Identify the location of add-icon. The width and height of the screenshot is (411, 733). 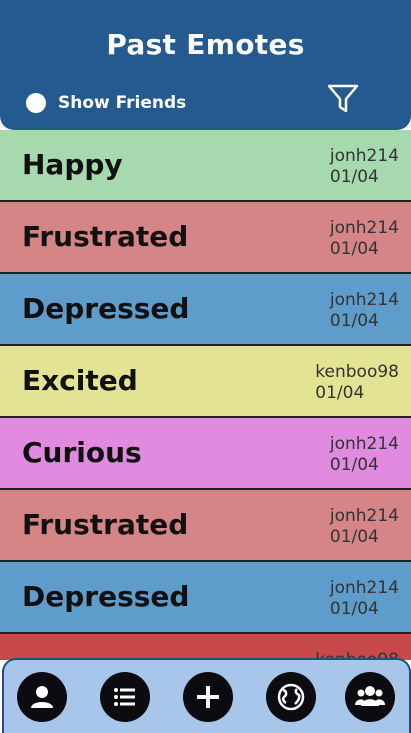
(208, 697).